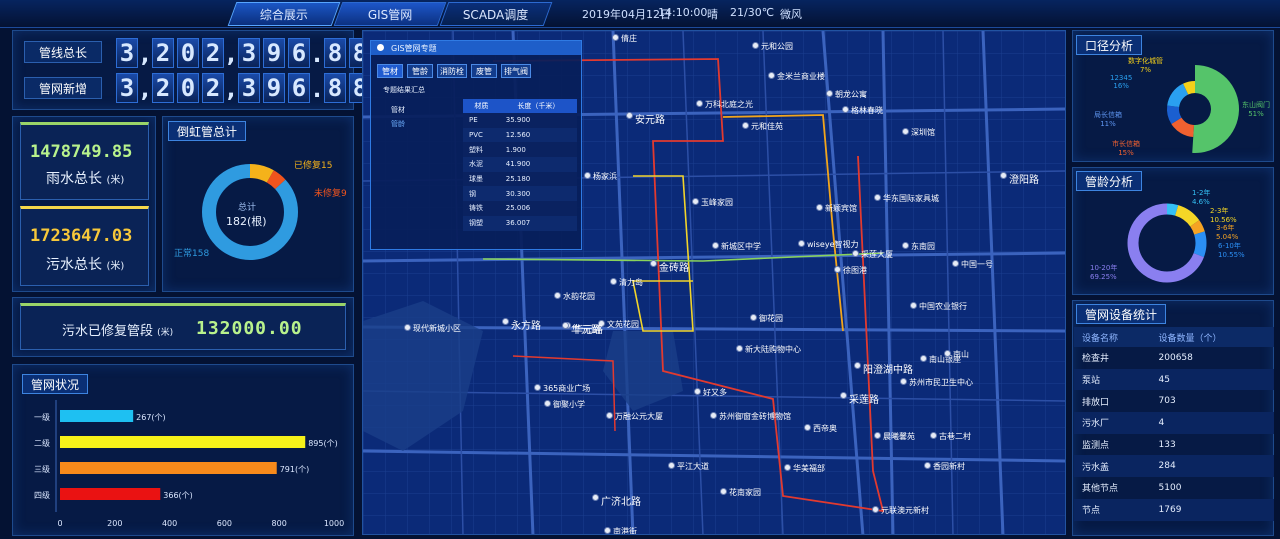 The image size is (1280, 539). Describe the element at coordinates (213, 88) in the screenshot. I see `digit: 2` at that location.